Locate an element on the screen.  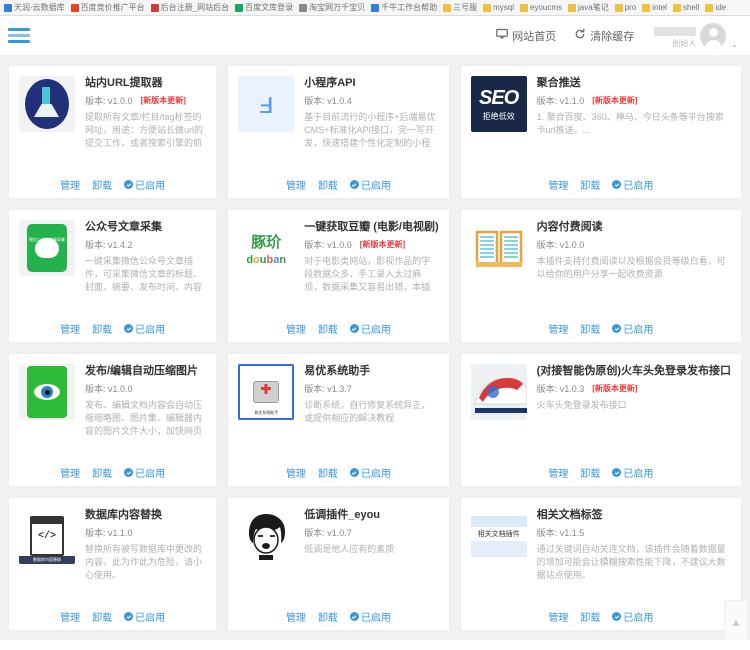
bookmark-item: java笔记 is located at coordinates (588, 8).